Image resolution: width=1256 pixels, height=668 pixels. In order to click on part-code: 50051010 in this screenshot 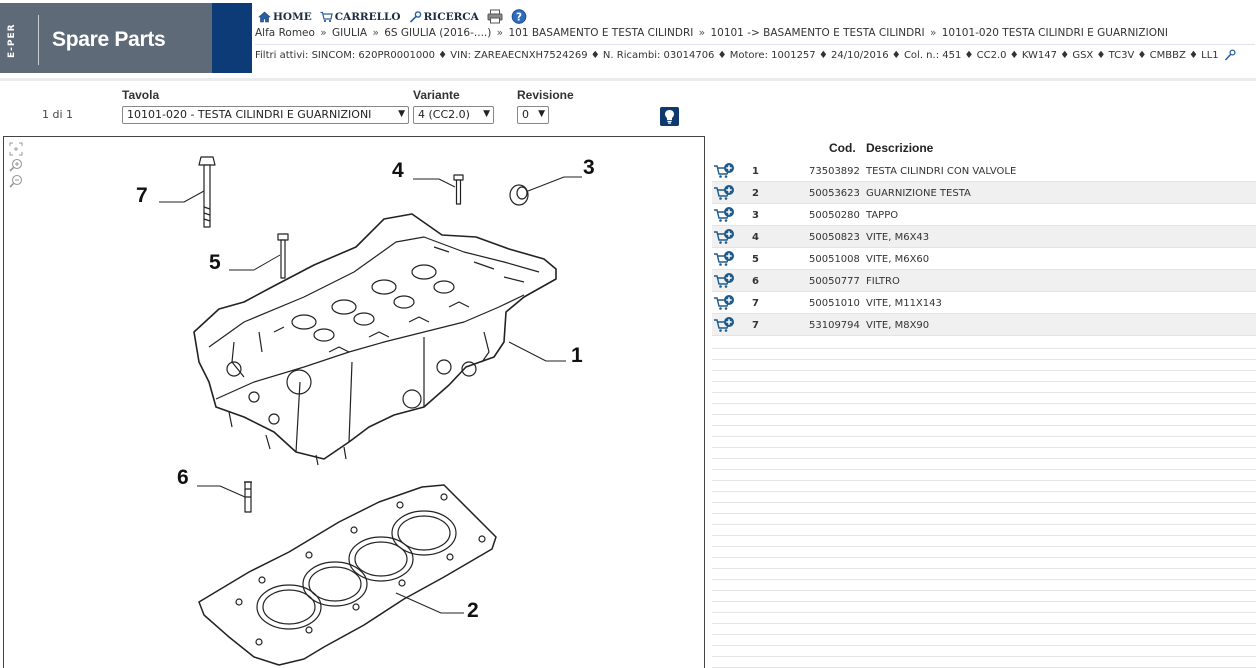, I will do `click(834, 303)`.